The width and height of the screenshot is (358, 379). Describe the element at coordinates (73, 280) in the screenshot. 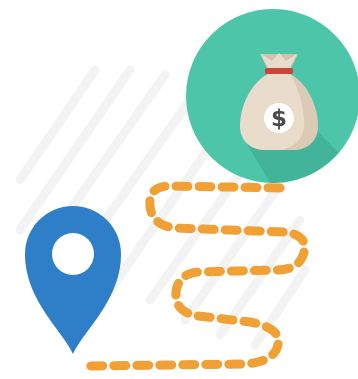

I see `location-pin-icon` at that location.